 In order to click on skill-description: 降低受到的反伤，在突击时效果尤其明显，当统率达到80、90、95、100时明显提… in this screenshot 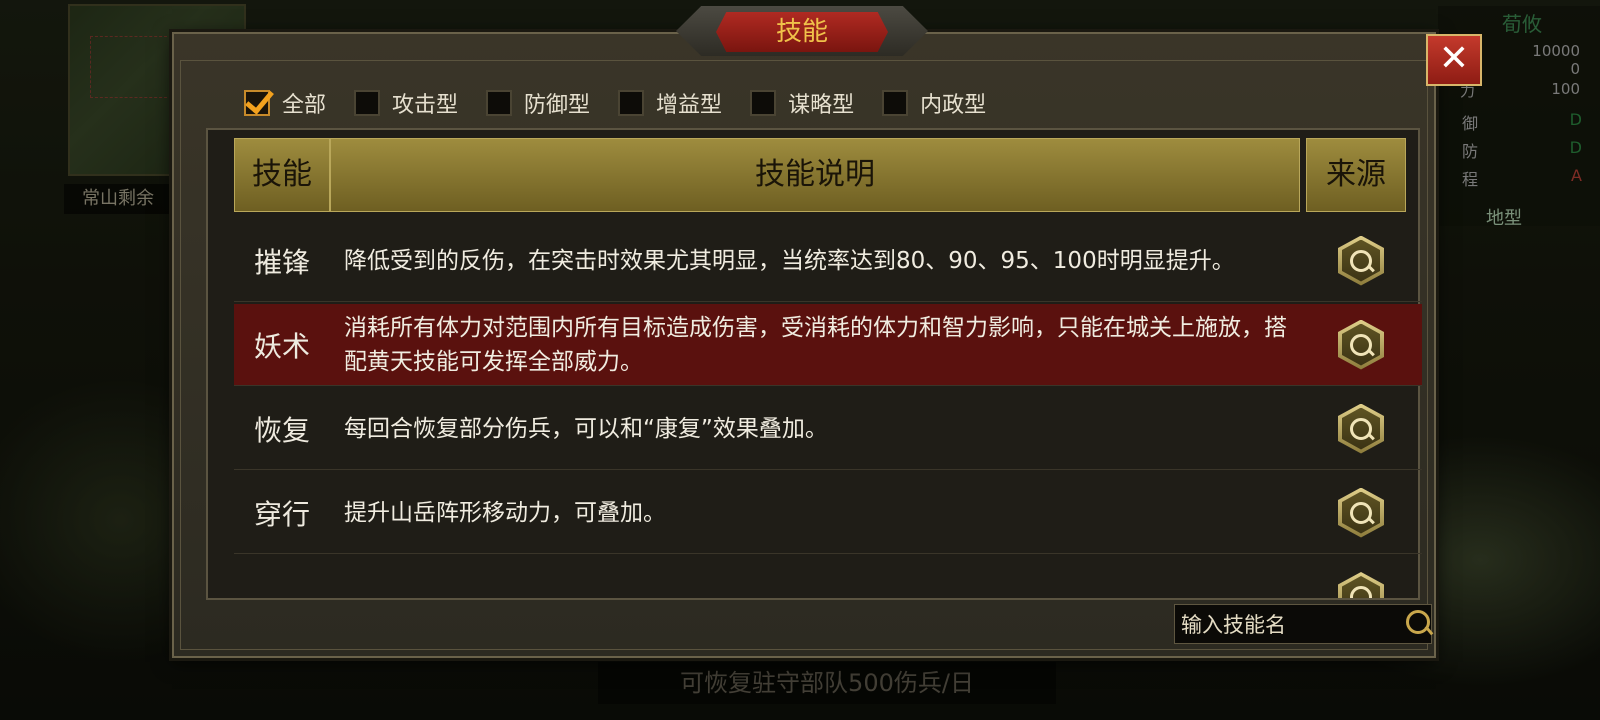, I will do `click(789, 260)`.